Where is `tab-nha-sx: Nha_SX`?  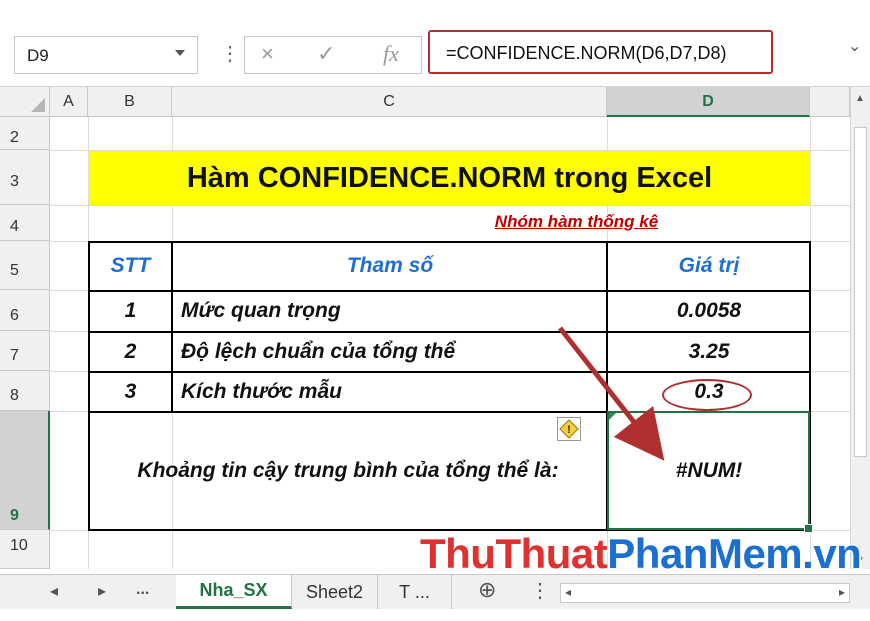 tab-nha-sx: Nha_SX is located at coordinates (234, 592).